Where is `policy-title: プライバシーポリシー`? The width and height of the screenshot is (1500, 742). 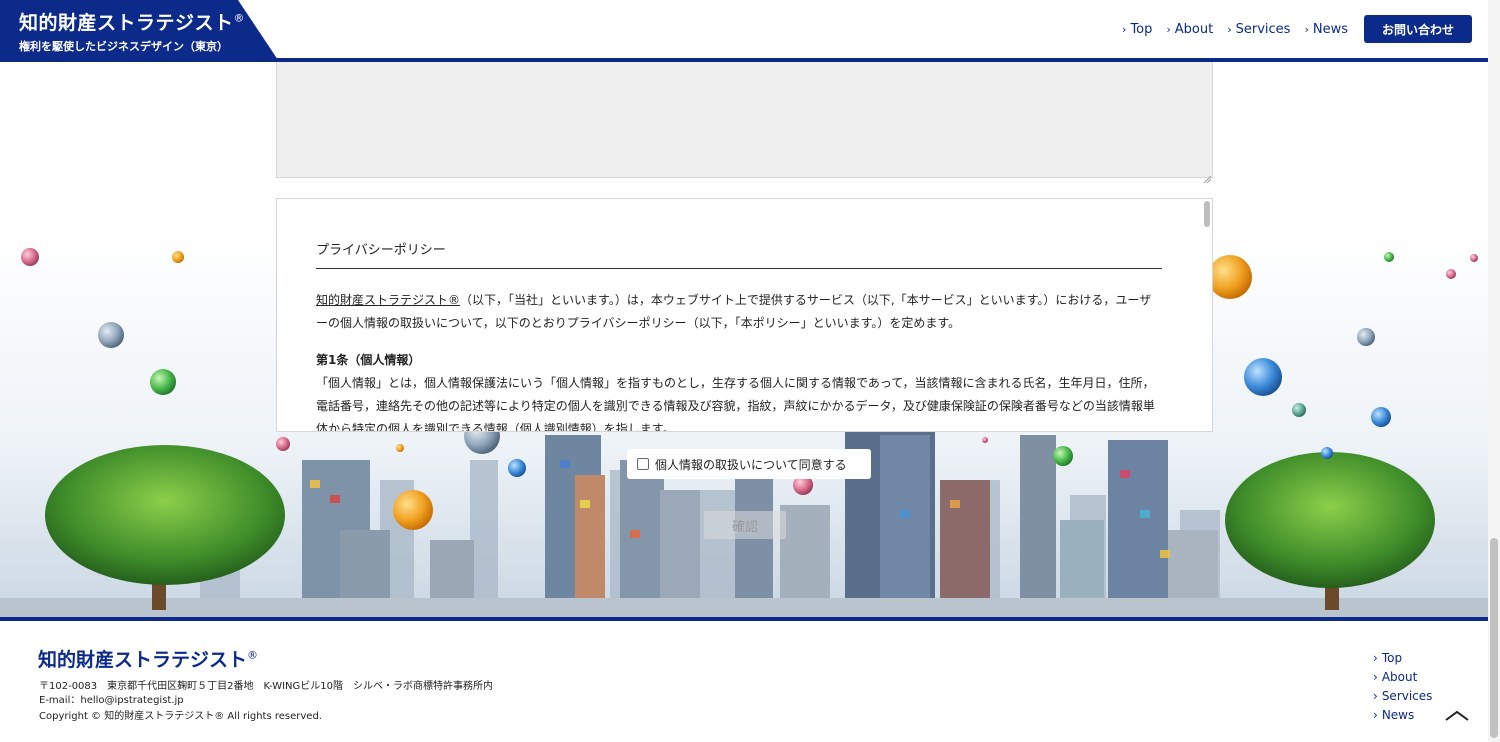 policy-title: プライバシーポリシー is located at coordinates (739, 254).